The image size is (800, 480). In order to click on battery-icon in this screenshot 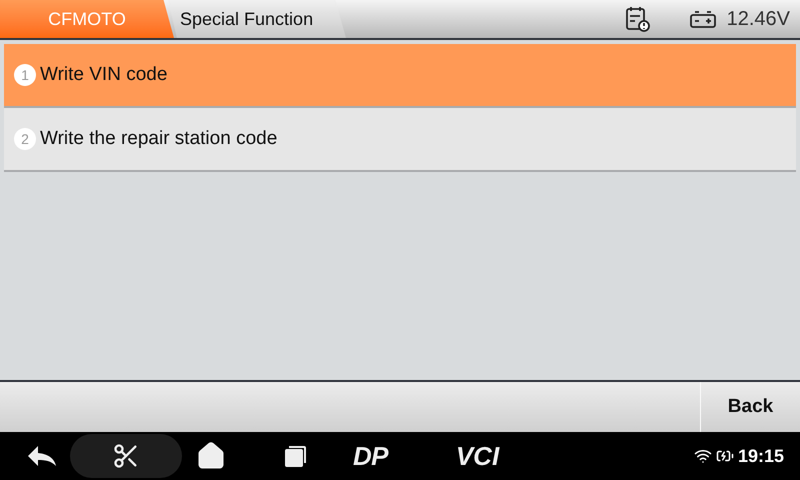, I will do `click(702, 19)`.